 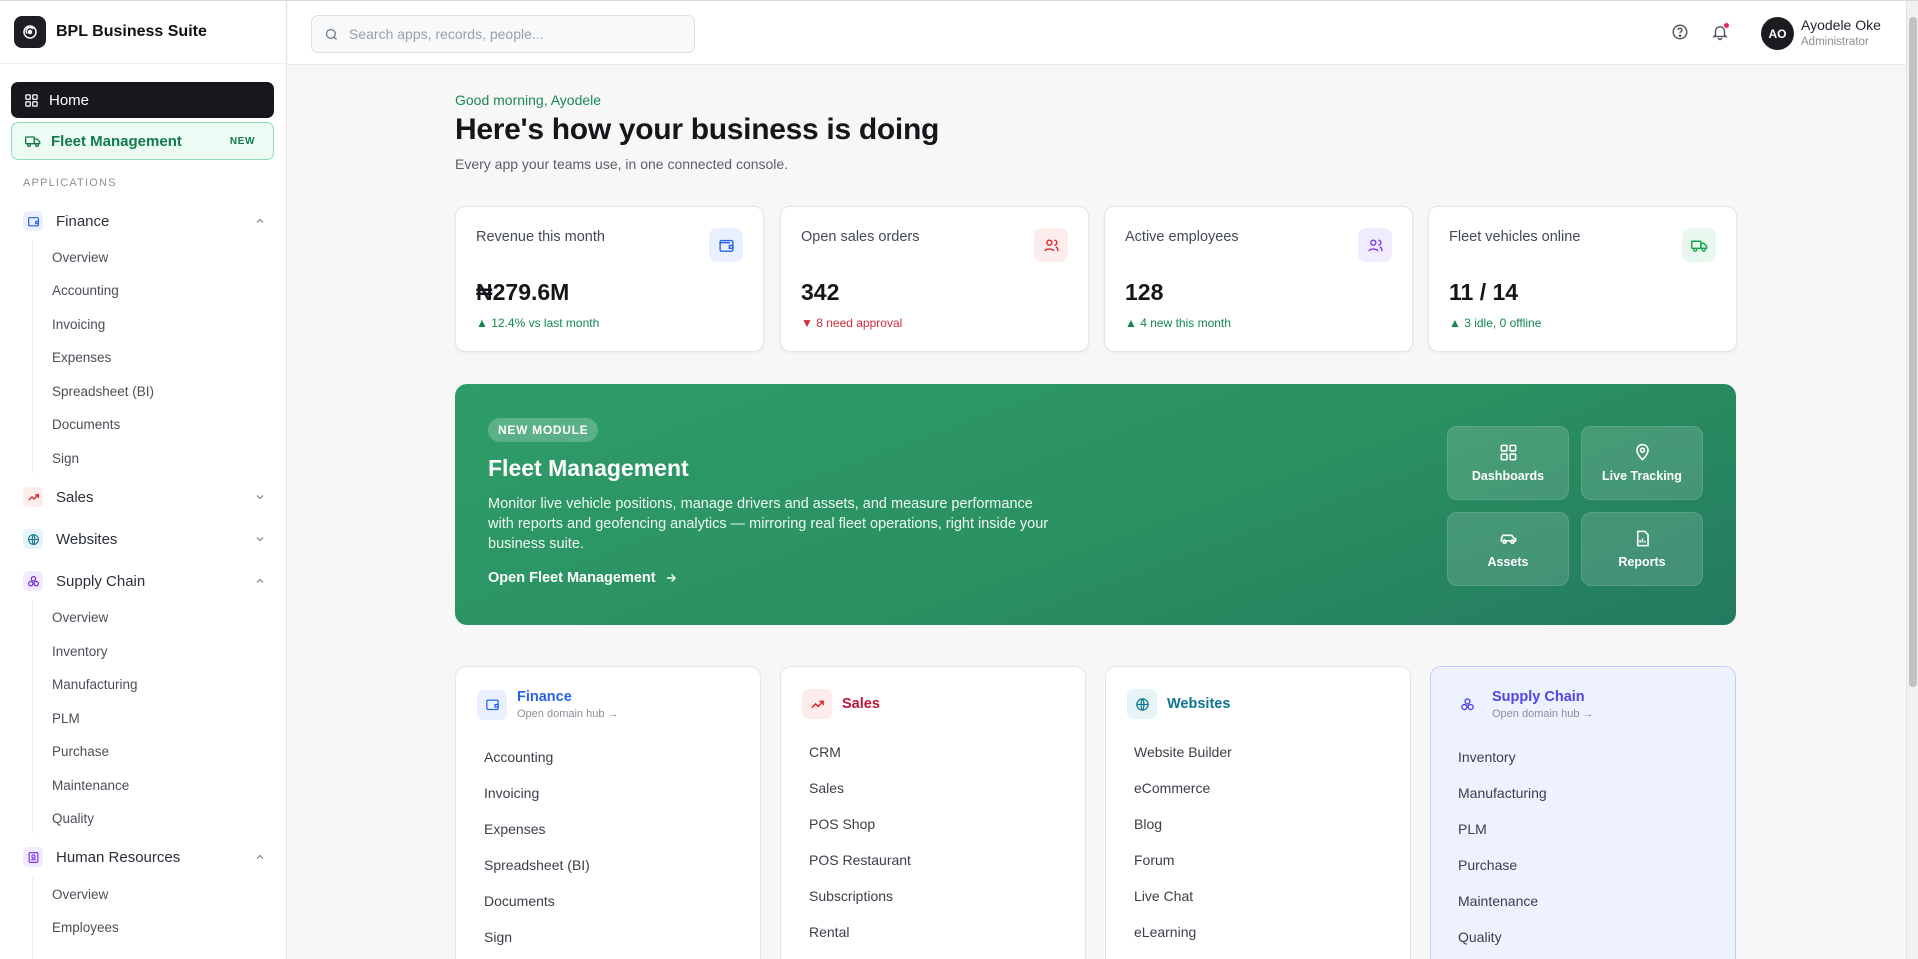 What do you see at coordinates (1183, 796) in the screenshot?
I see `domain-app-item: eCommerce` at bounding box center [1183, 796].